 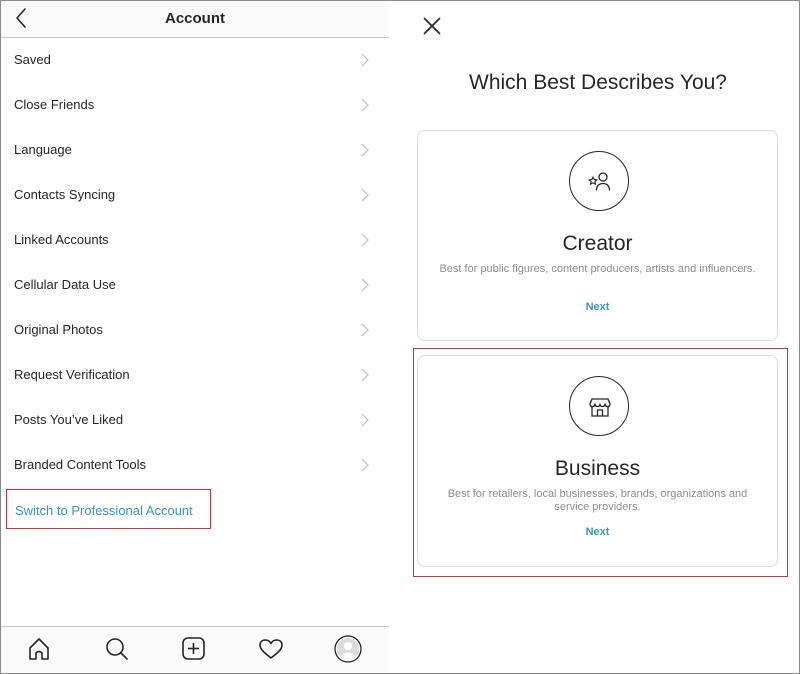 I want to click on tab-new-post, so click(x=194, y=649).